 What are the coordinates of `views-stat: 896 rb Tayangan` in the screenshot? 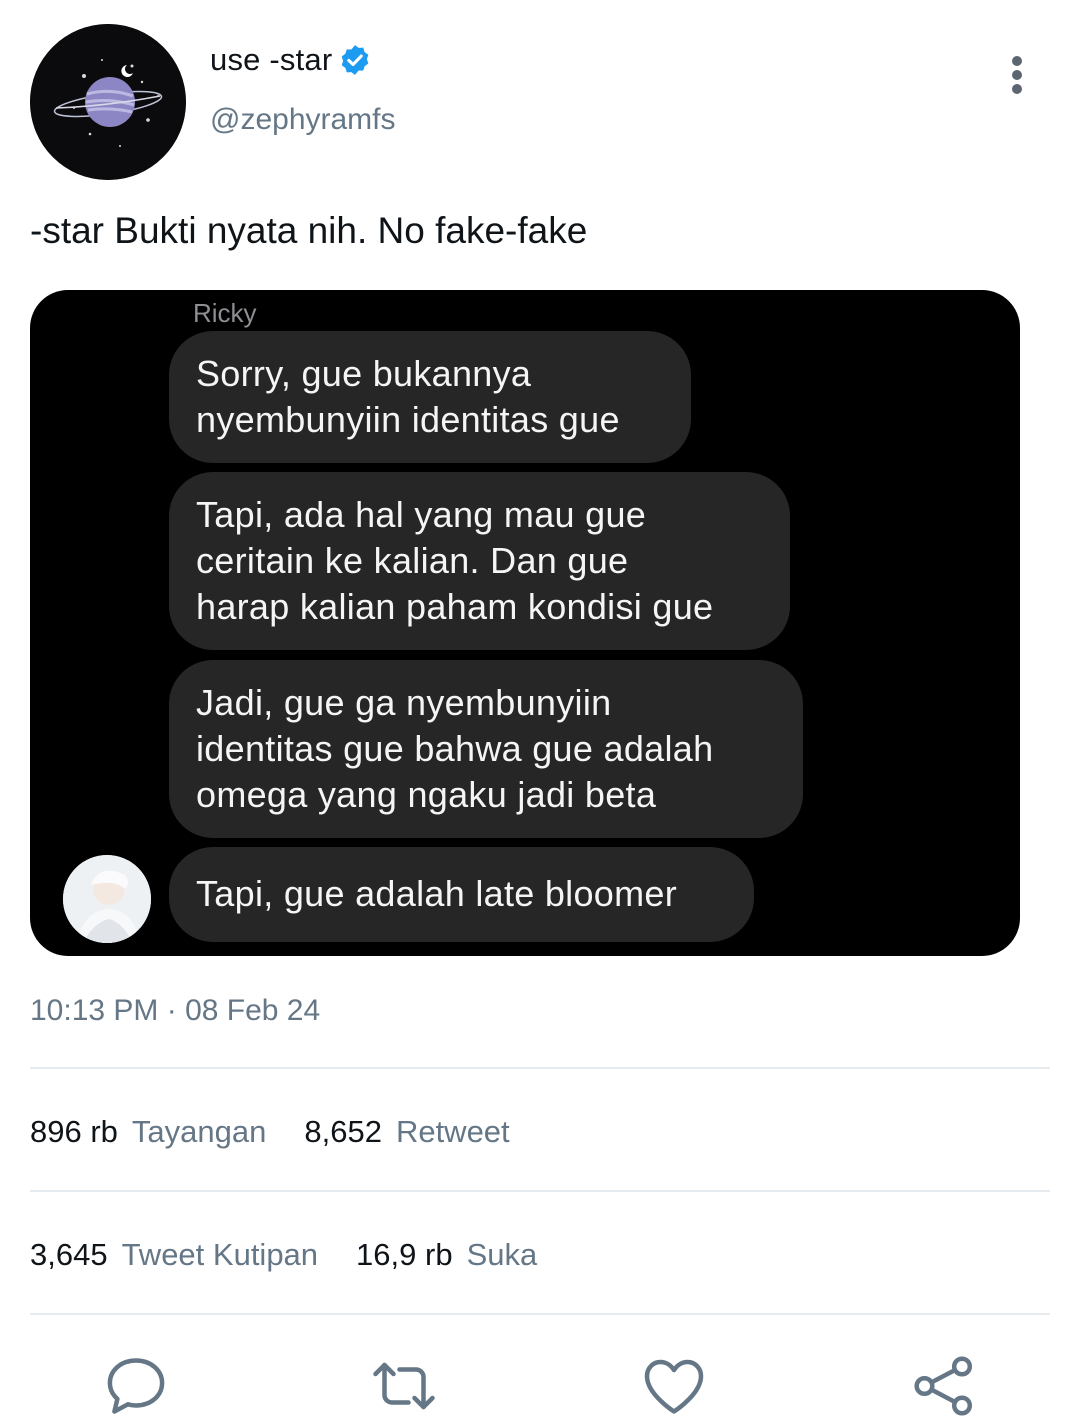 It's located at (148, 1132).